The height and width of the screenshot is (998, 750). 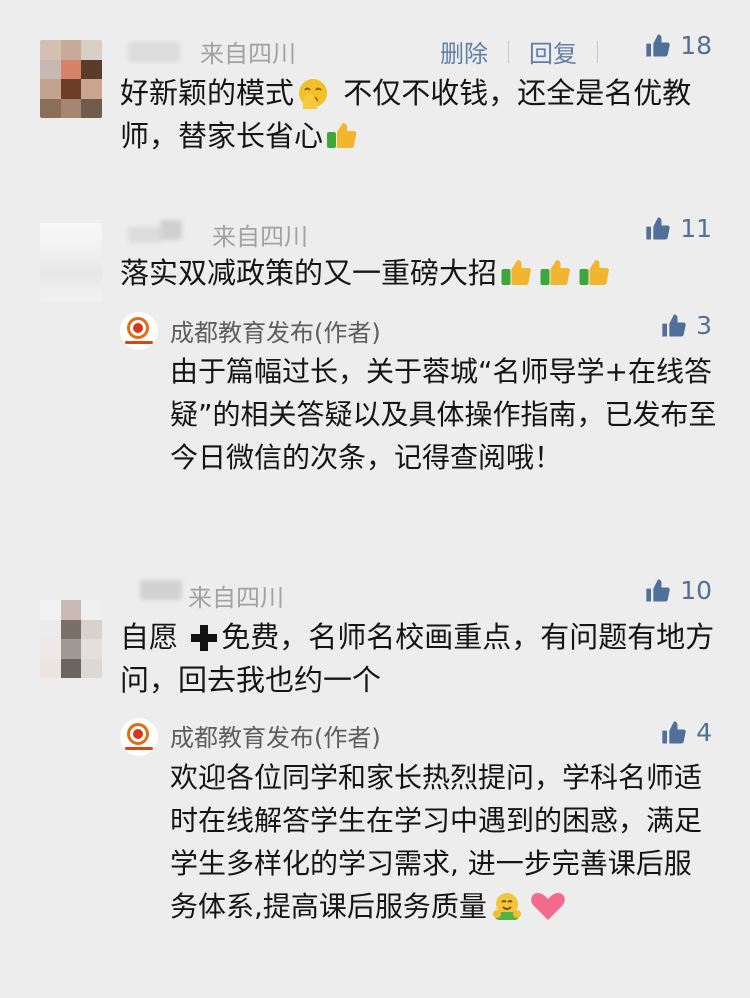 What do you see at coordinates (204, 638) in the screenshot?
I see `heavy-plus-icon` at bounding box center [204, 638].